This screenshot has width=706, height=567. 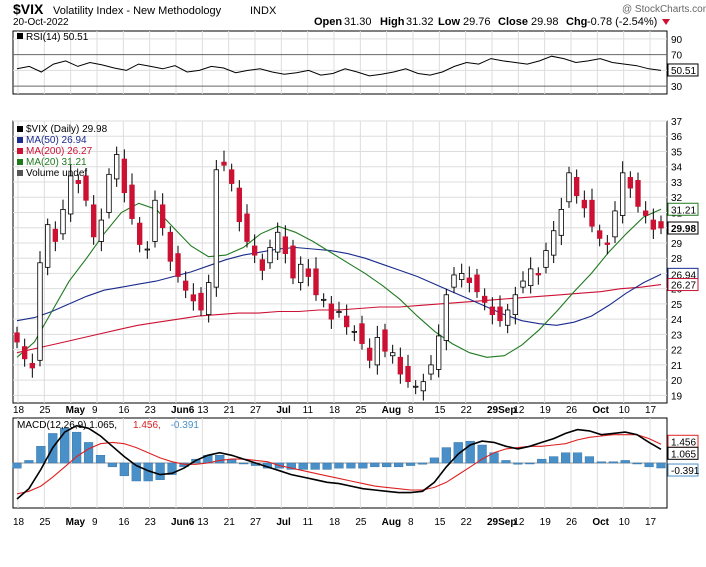 I want to click on rsi-legend-label: RSI(14) 50.51, so click(x=57, y=37).